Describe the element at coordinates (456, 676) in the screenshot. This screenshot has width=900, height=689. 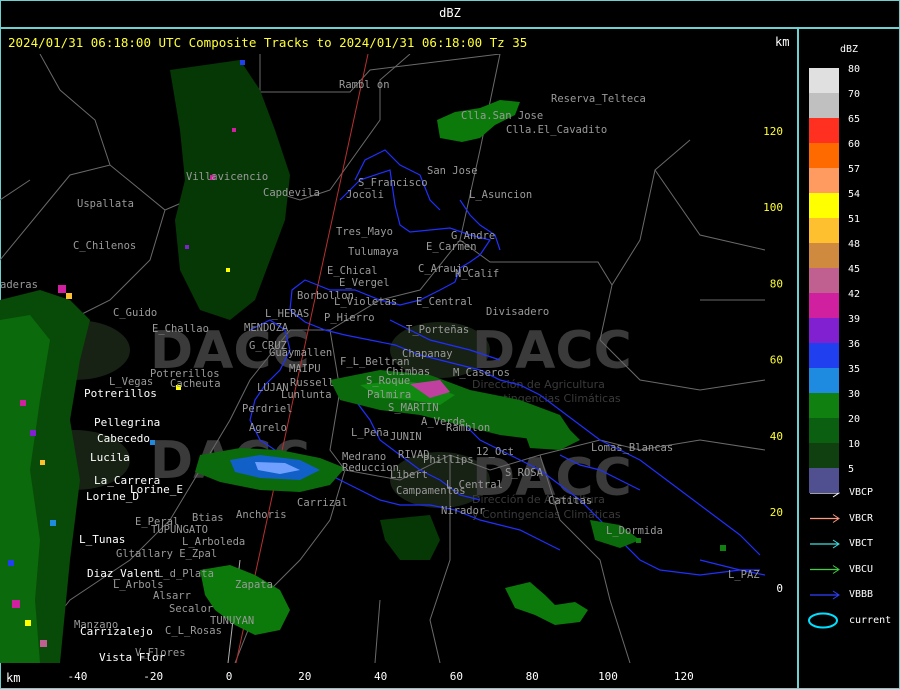
I see `x-tick-label: 60` at that location.